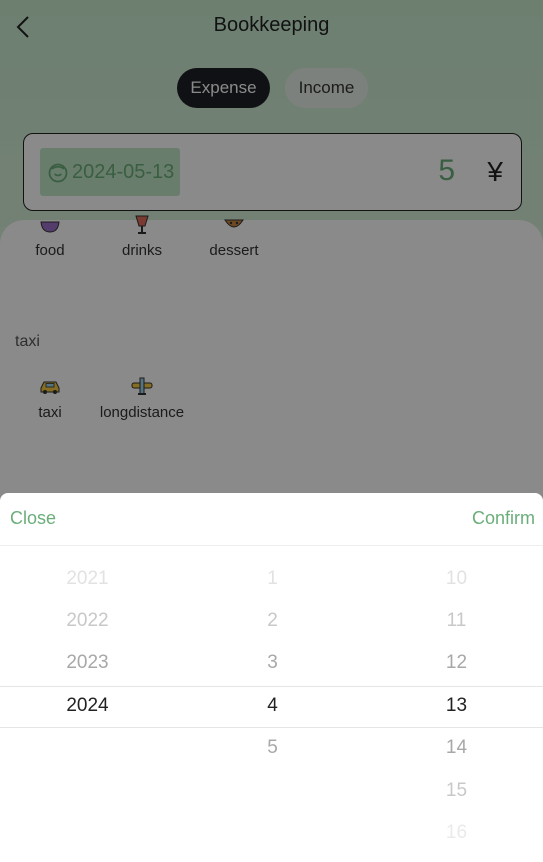 This screenshot has height=862, width=543. I want to click on picker-option: 1, so click(272, 579).